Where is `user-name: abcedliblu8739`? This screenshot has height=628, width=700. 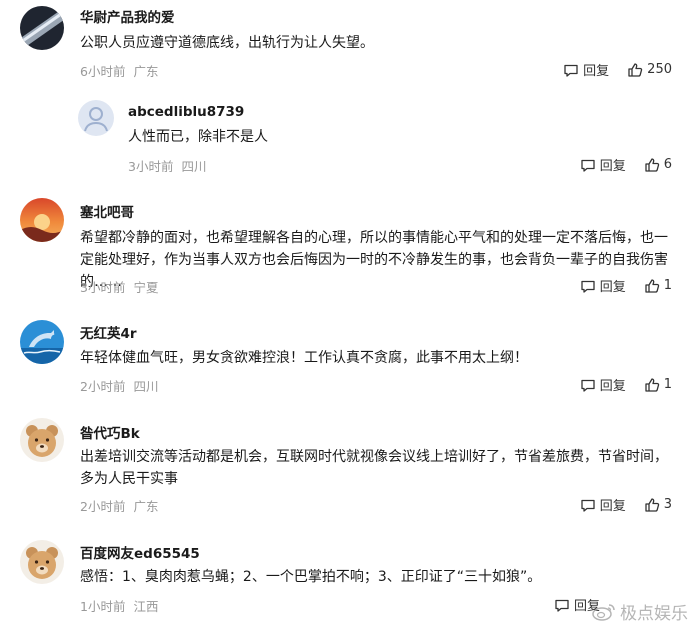
user-name: abcedliblu8739 is located at coordinates (186, 112).